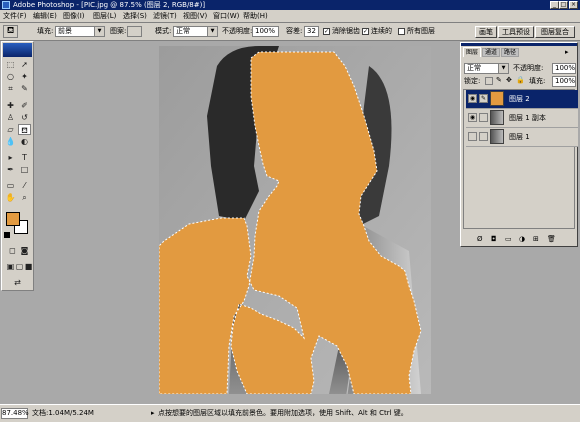  I want to click on pattern-picker, so click(134, 31).